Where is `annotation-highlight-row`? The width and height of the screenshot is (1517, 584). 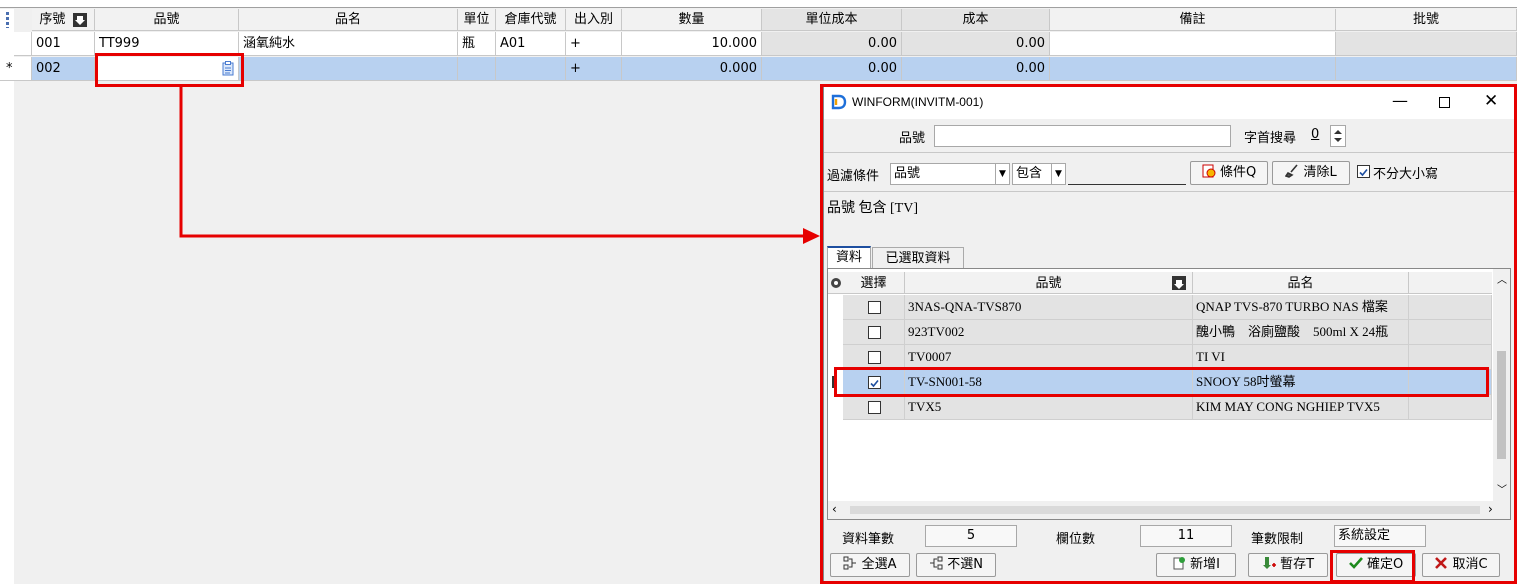 annotation-highlight-row is located at coordinates (1161, 382).